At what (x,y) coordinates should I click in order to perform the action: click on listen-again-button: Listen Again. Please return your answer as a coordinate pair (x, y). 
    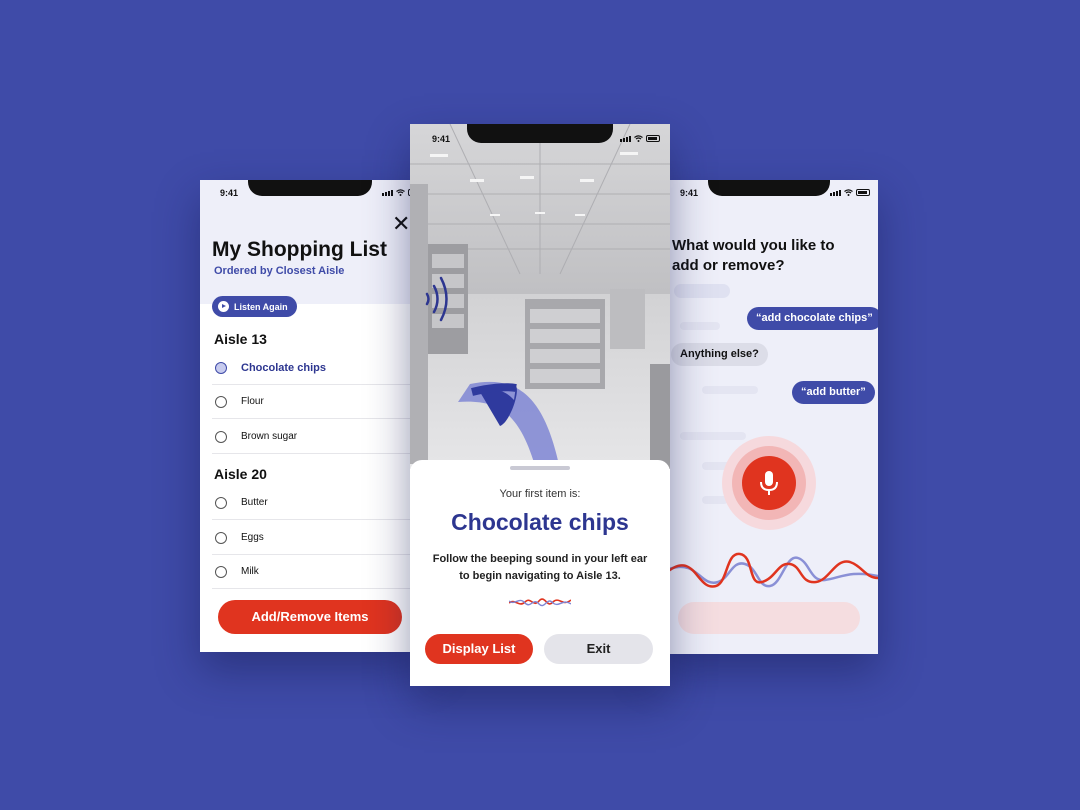
    Looking at the image, I should click on (254, 306).